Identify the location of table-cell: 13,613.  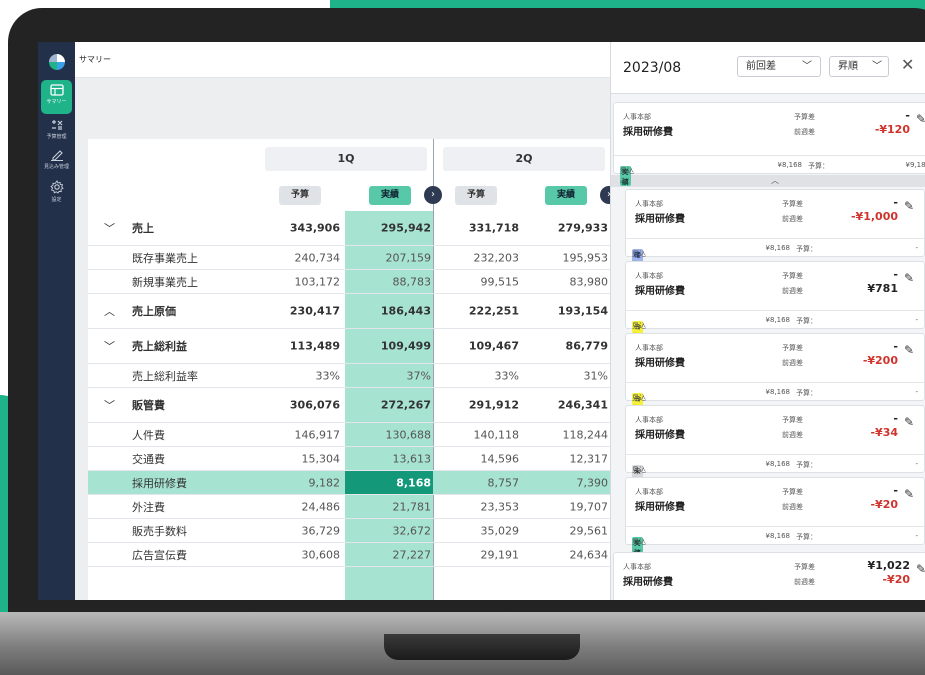
(399, 458).